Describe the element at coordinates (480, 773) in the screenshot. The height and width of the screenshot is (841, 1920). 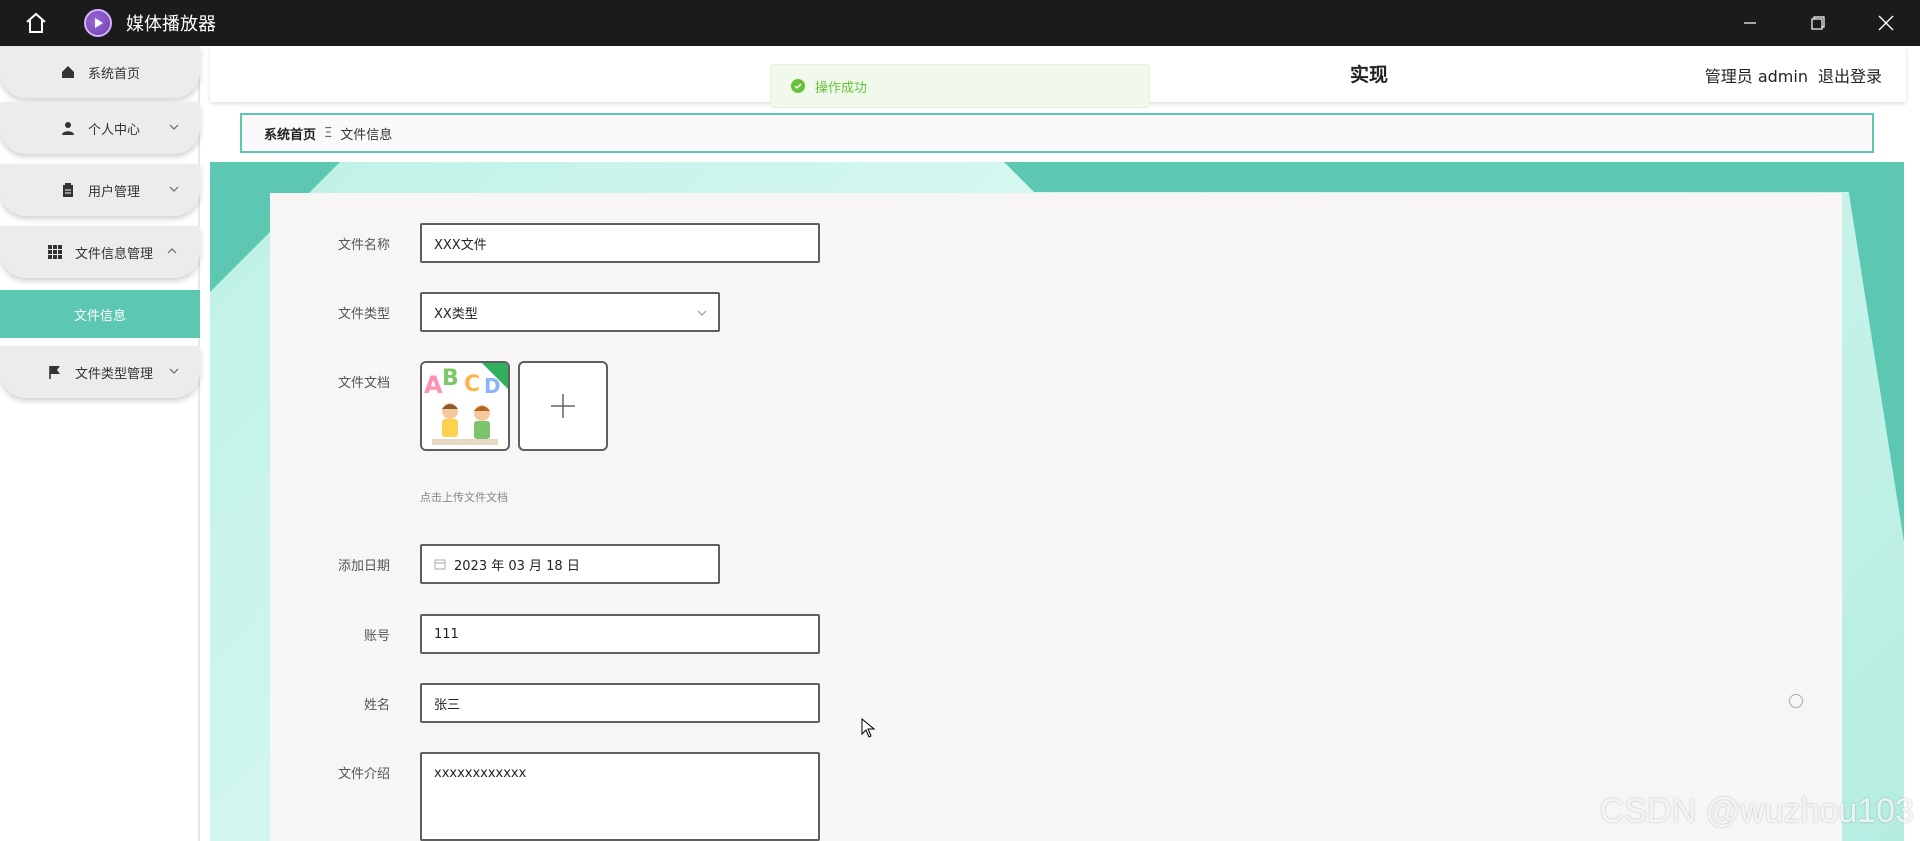
I see `intro-value: xxxxxxxxxxxx` at that location.